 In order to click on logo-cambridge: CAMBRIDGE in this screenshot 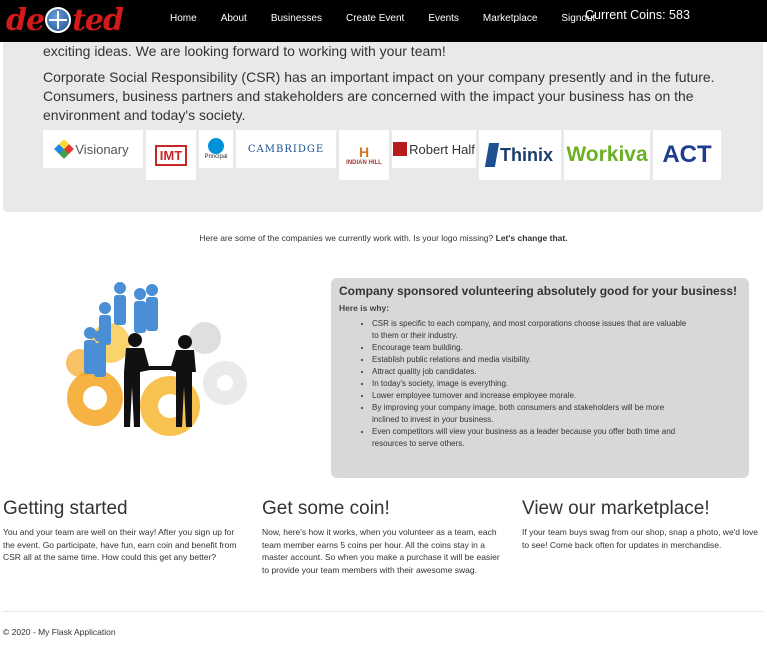, I will do `click(286, 149)`.